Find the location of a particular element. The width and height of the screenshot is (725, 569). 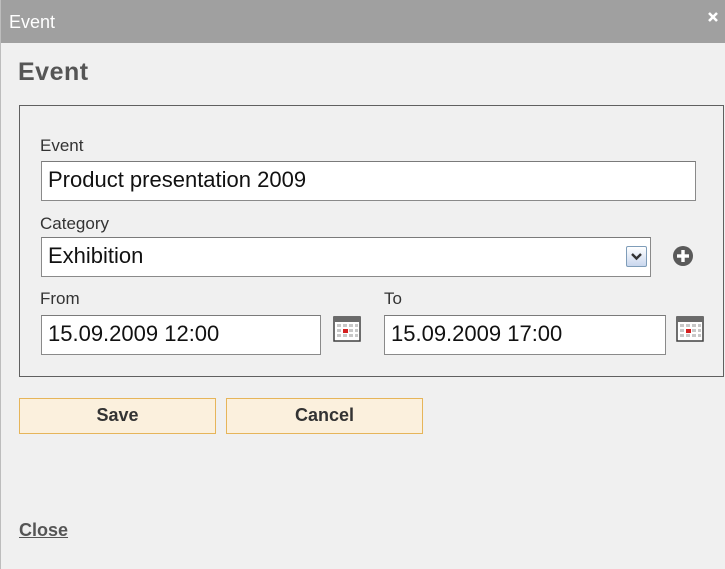

dialog-title: Event is located at coordinates (32, 22).